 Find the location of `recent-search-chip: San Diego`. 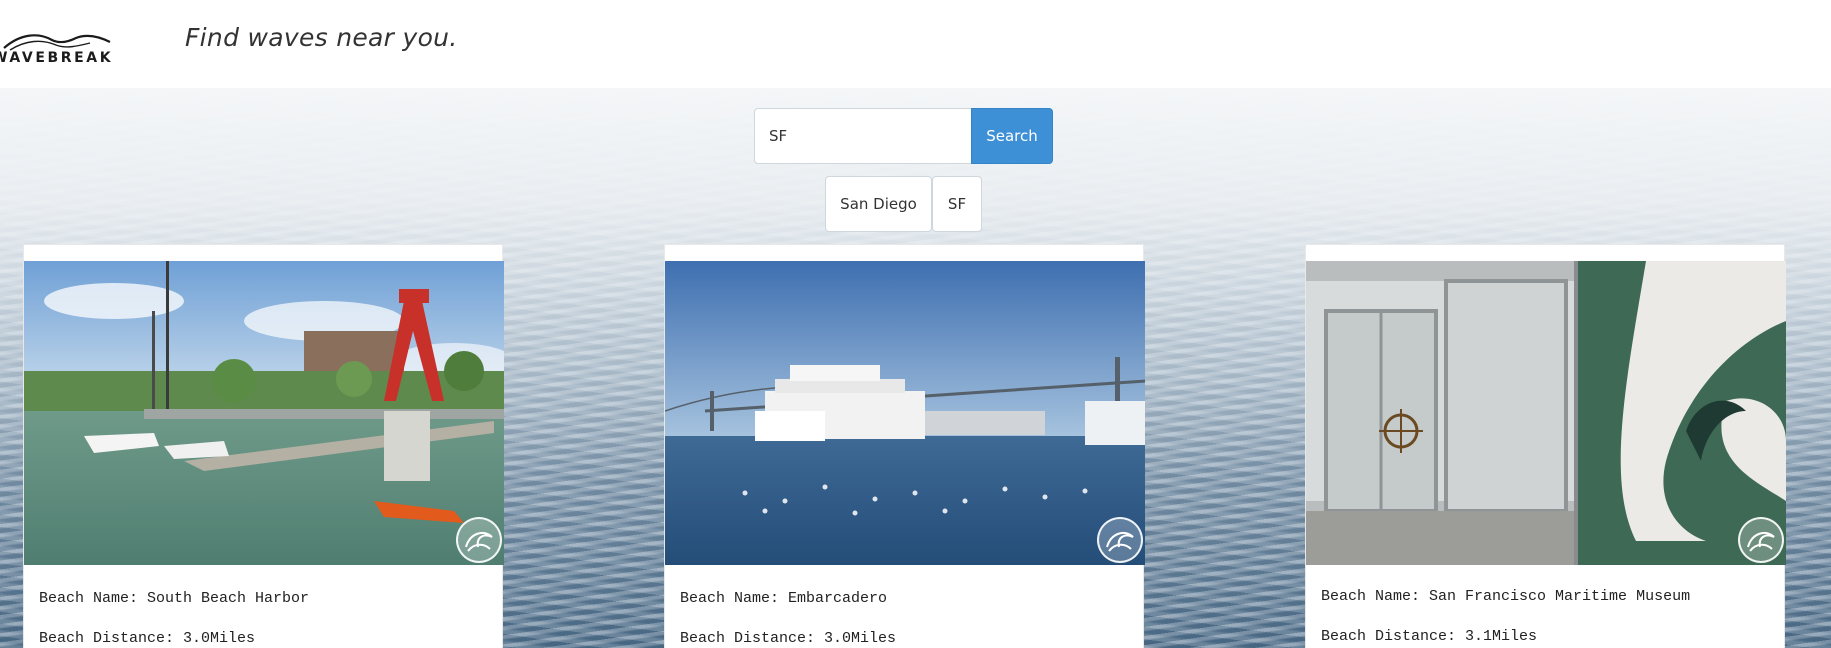

recent-search-chip: San Diego is located at coordinates (878, 204).